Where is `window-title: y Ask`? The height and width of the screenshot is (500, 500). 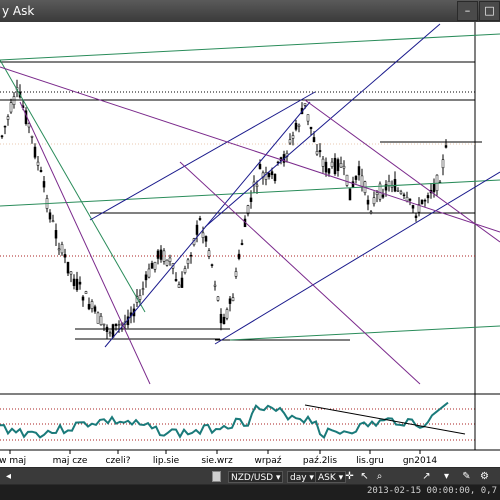
window-title: y Ask is located at coordinates (18, 11).